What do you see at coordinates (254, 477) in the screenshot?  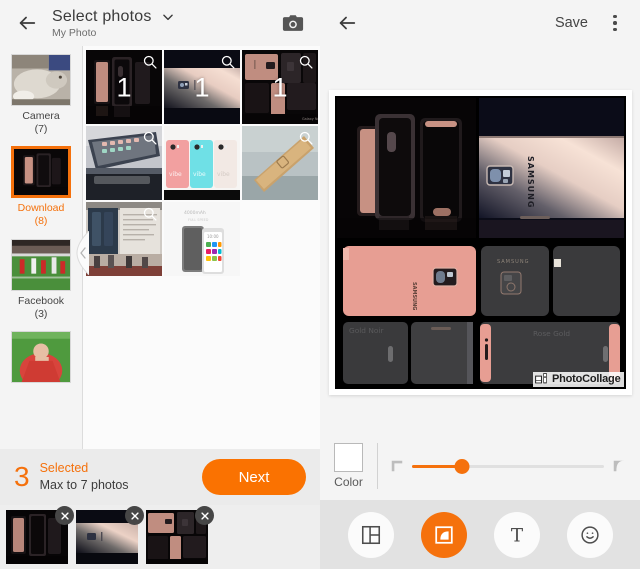 I see `next-button: Next` at bounding box center [254, 477].